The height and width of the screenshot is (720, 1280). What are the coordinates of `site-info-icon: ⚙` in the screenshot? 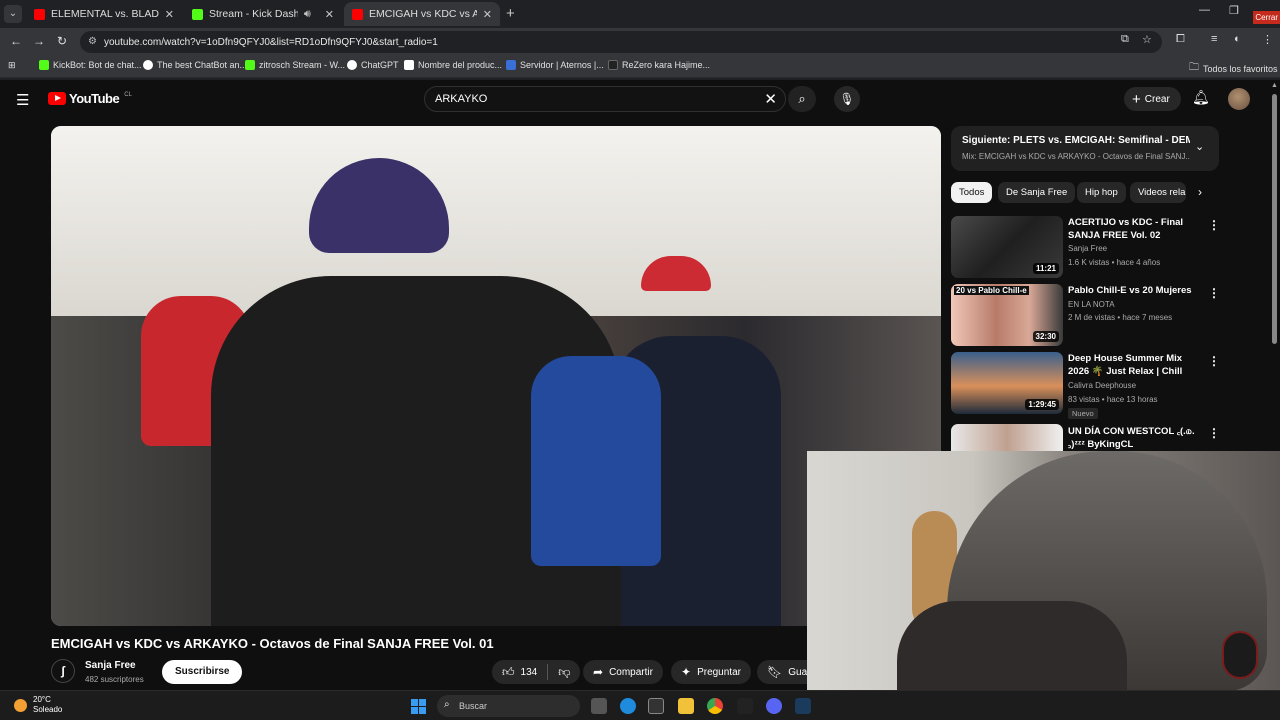 It's located at (92, 41).